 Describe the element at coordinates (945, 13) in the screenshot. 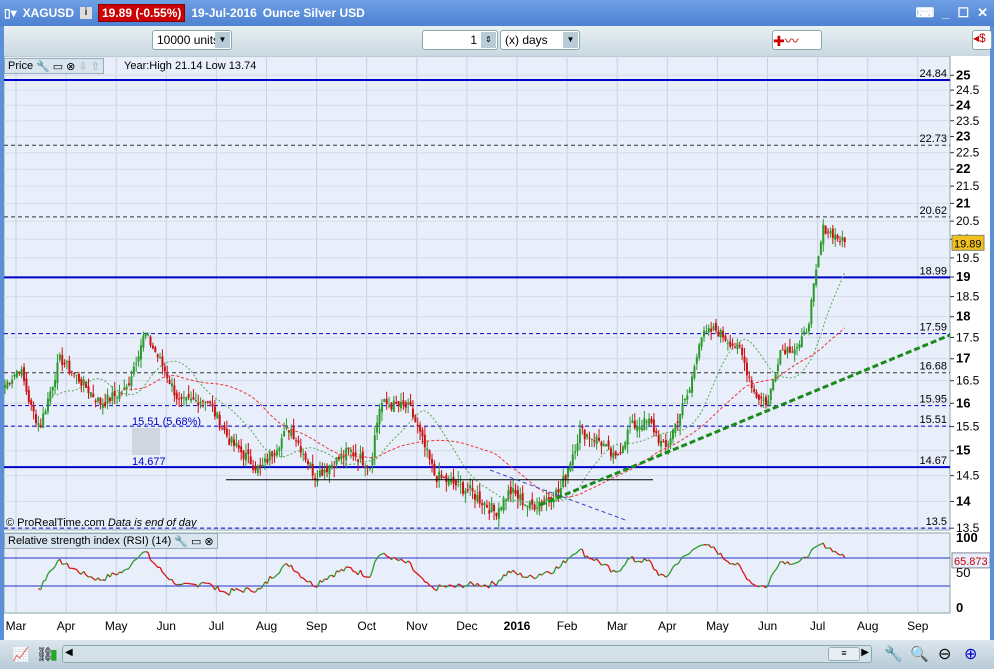

I see `minimize-button: _` at that location.